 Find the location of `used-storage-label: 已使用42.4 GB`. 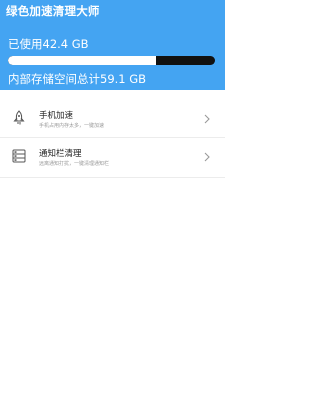

used-storage-label: 已使用42.4 GB is located at coordinates (48, 44).